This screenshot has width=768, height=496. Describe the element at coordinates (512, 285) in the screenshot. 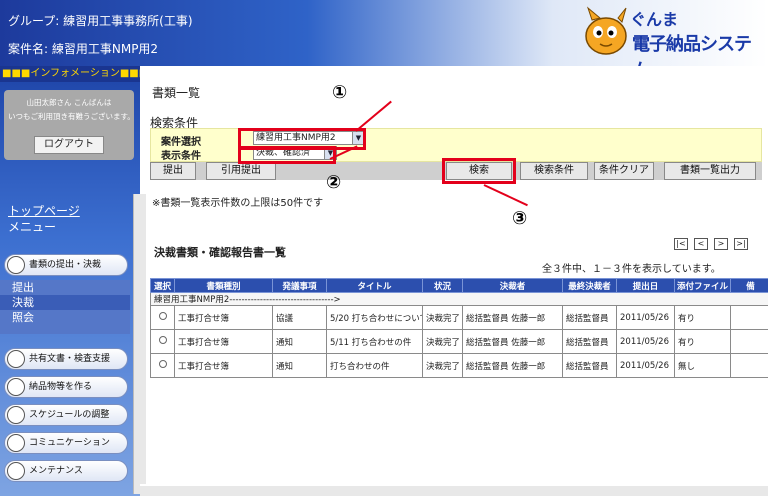

I see `column-header: 決裁者` at that location.